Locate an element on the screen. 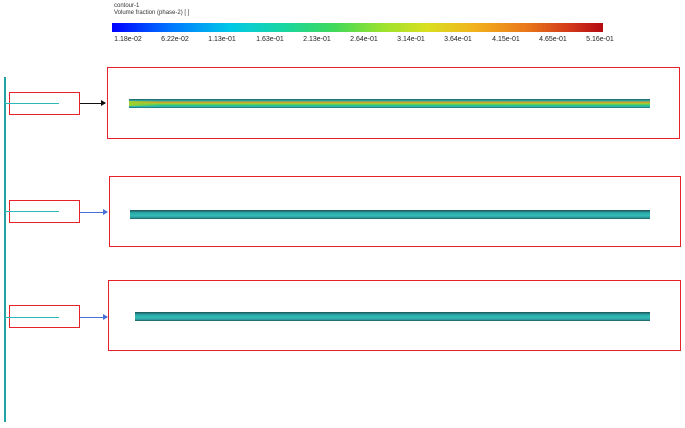 The image size is (685, 428). colorbar-tick-label: 4.65e-01 is located at coordinates (553, 39).